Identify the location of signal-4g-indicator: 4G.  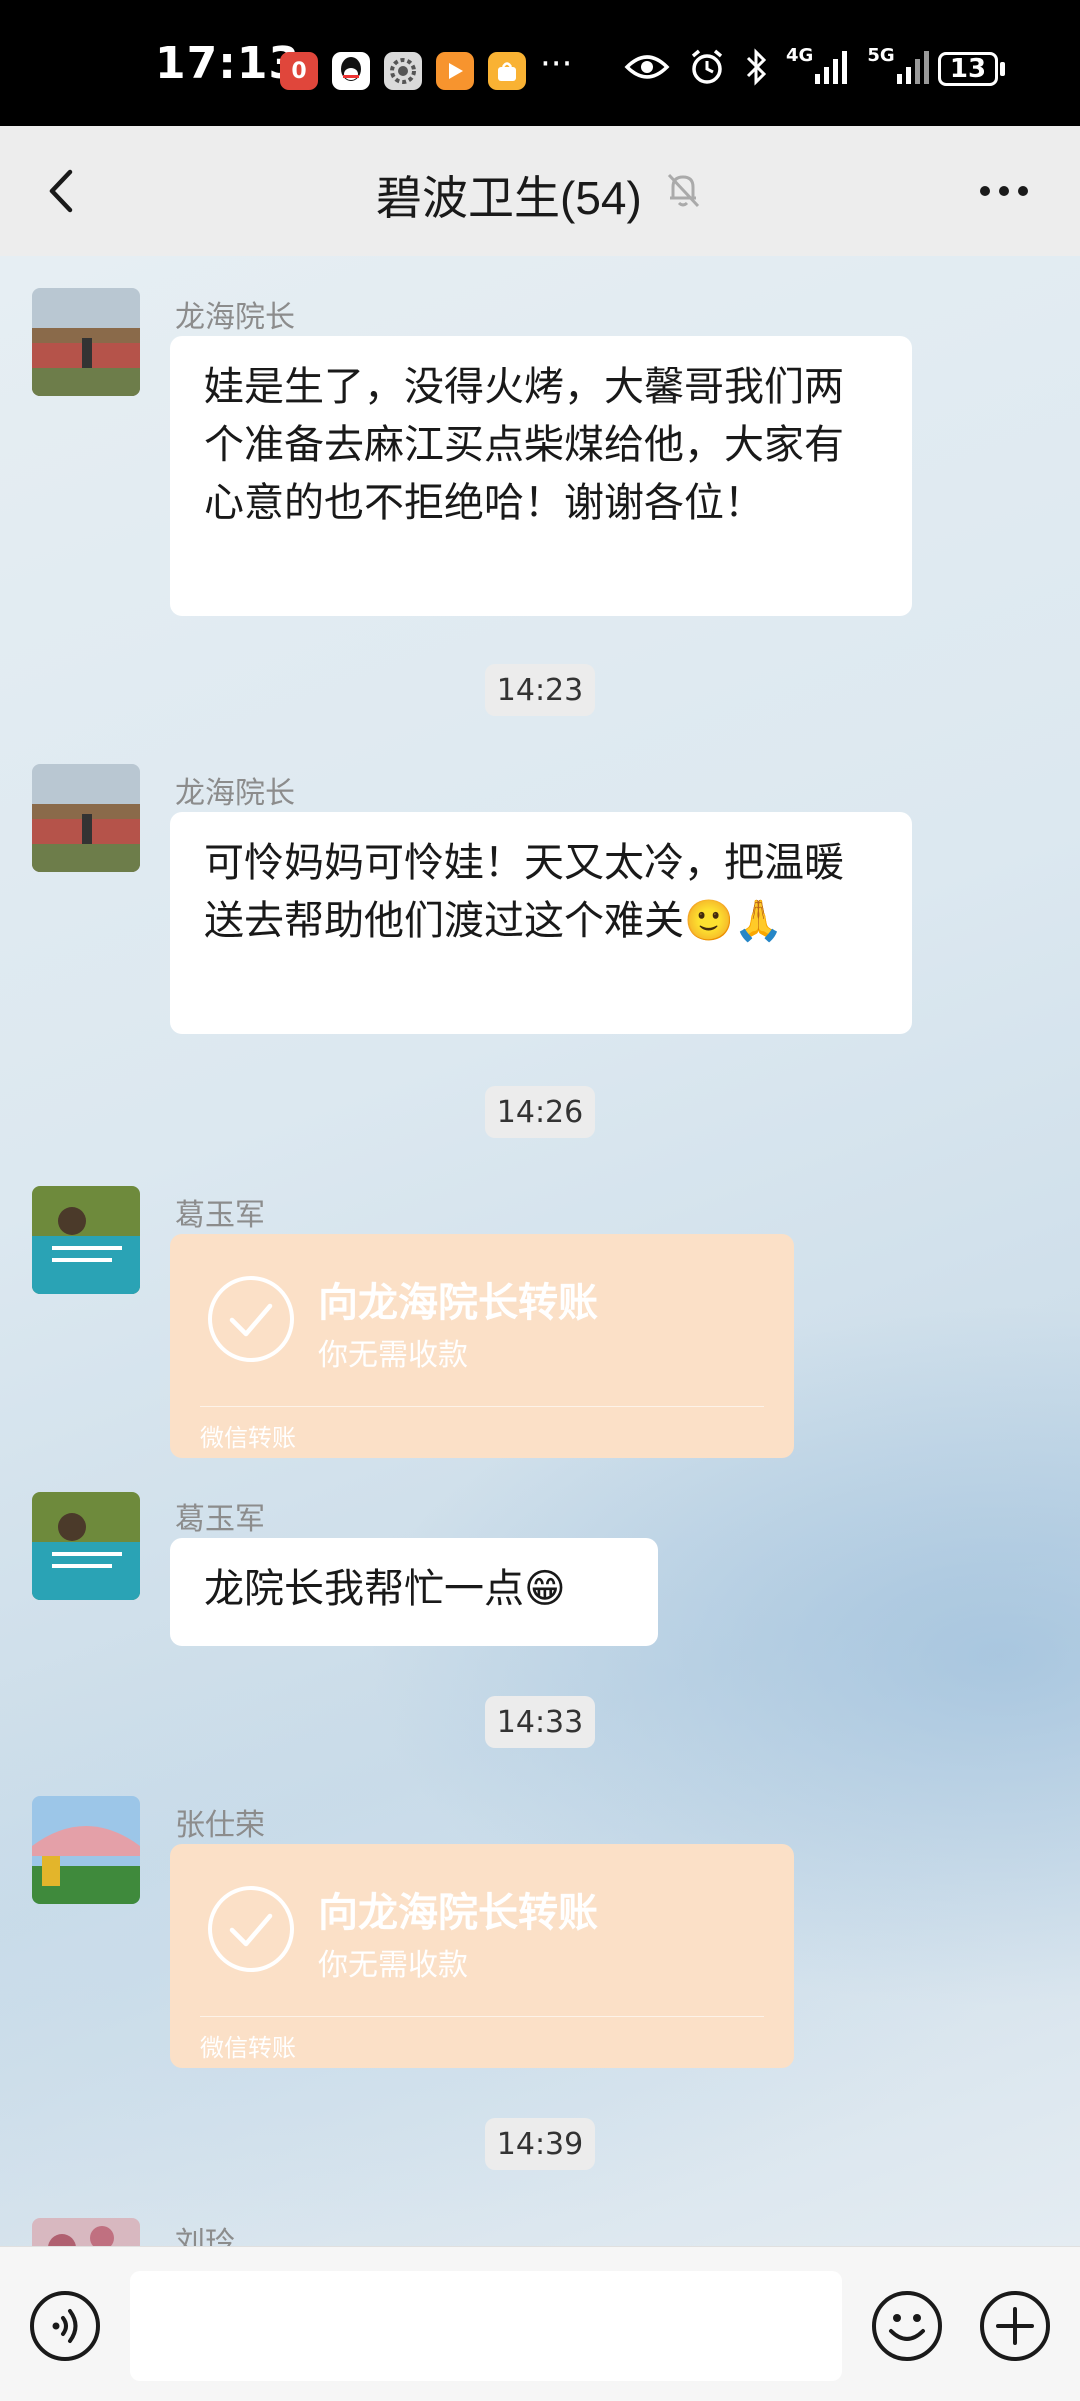
(817, 64).